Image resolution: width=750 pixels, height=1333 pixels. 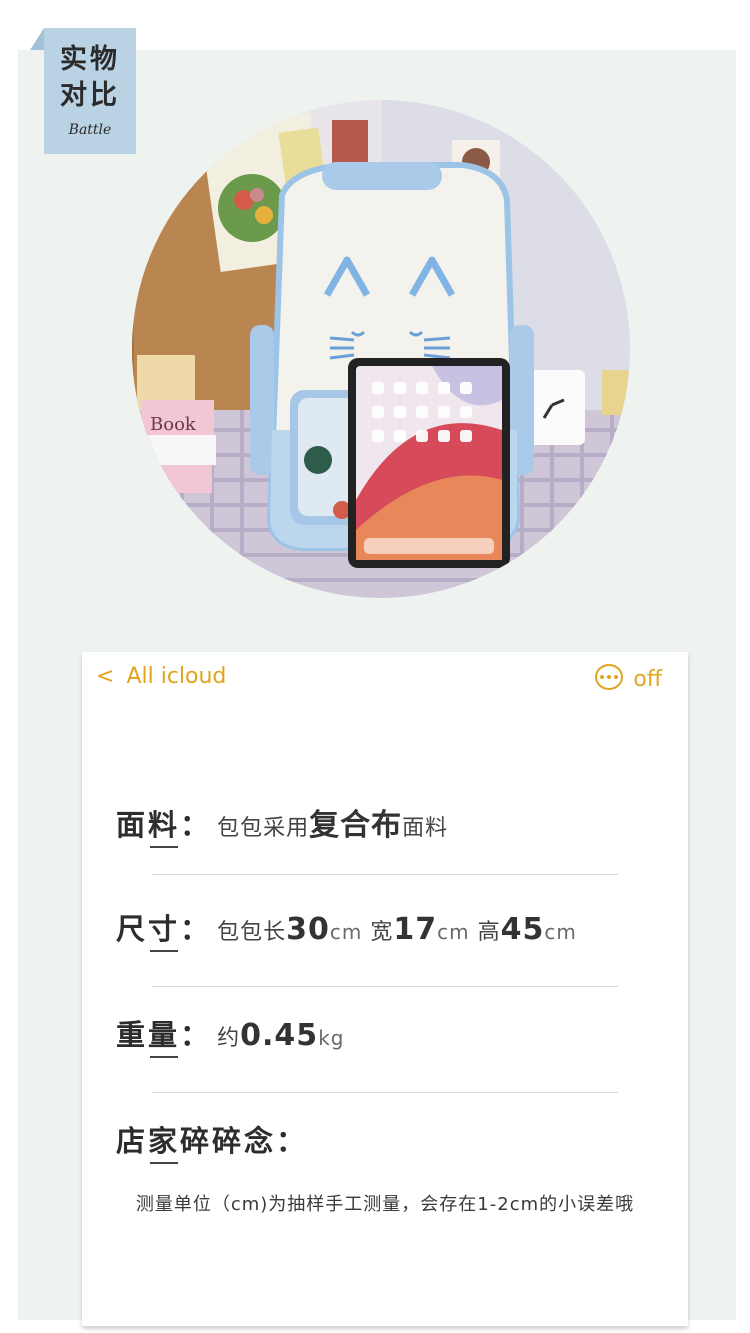 I want to click on back-button: < All icloud, so click(x=161, y=676).